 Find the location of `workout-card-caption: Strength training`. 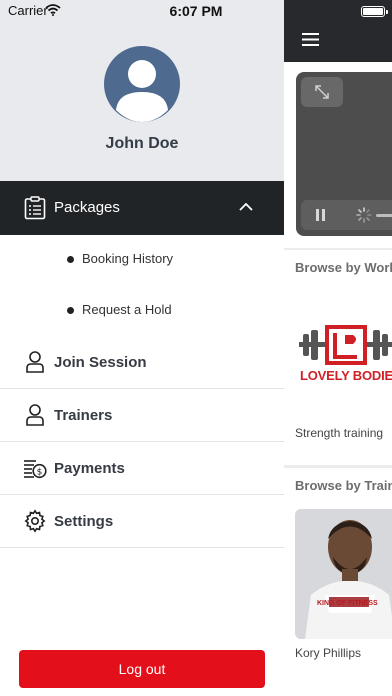

workout-card-caption: Strength training is located at coordinates (339, 433).